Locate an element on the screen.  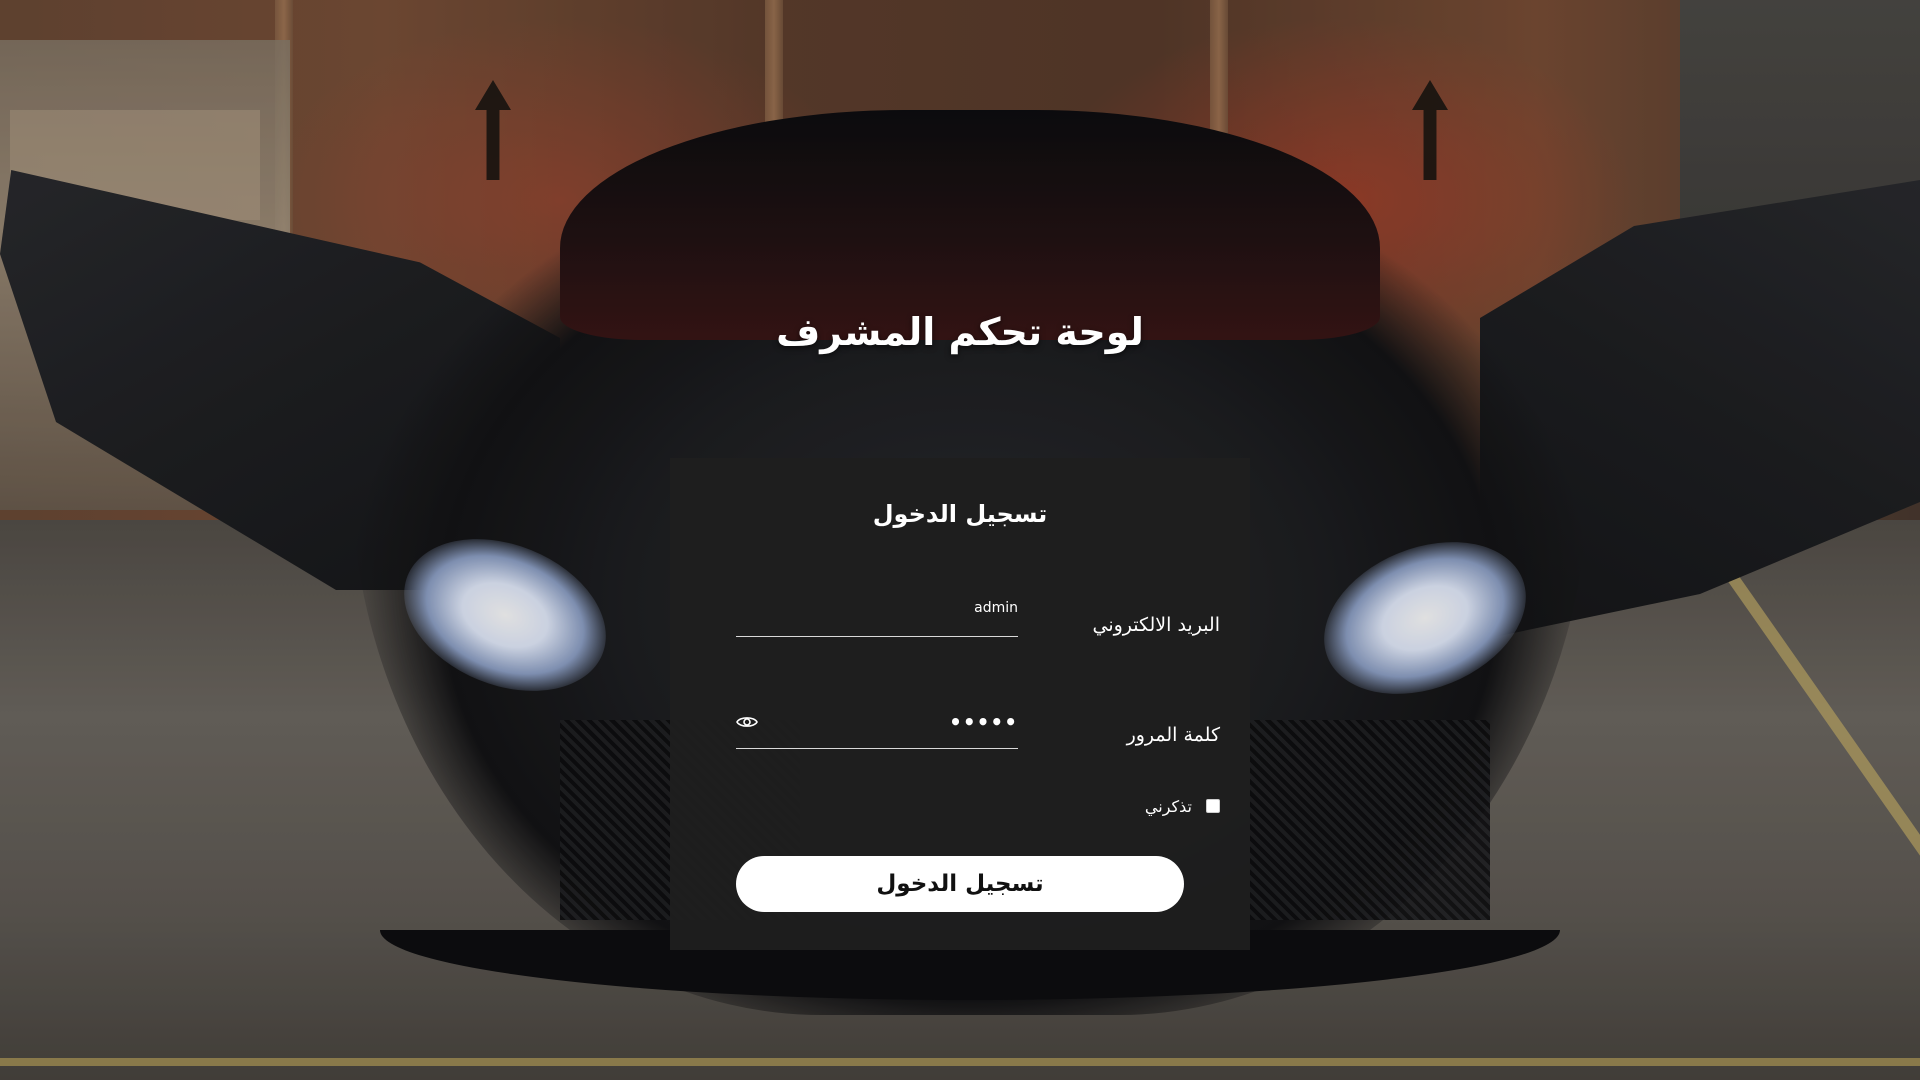
remember-me: تذكرني is located at coordinates (1182, 806).